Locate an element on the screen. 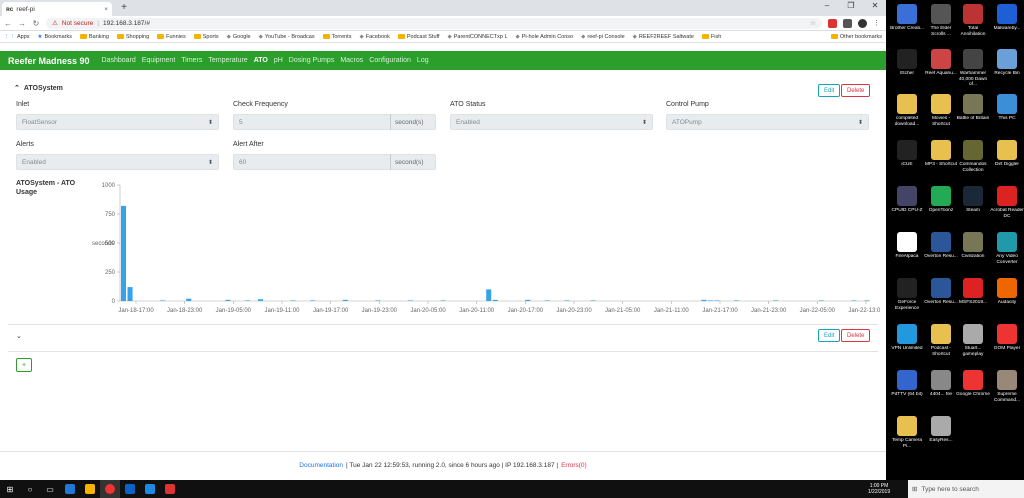  desktop-icon: Audacity is located at coordinates (1007, 292).